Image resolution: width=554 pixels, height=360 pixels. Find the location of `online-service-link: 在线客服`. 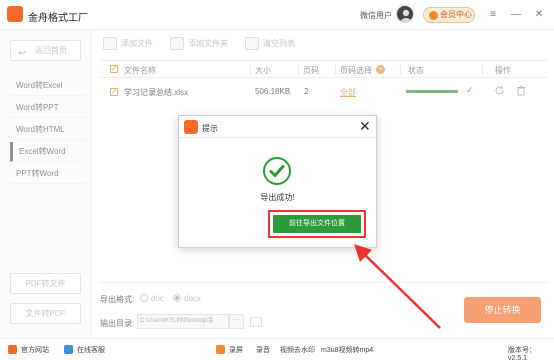

online-service-link: 在线客服 is located at coordinates (91, 350).